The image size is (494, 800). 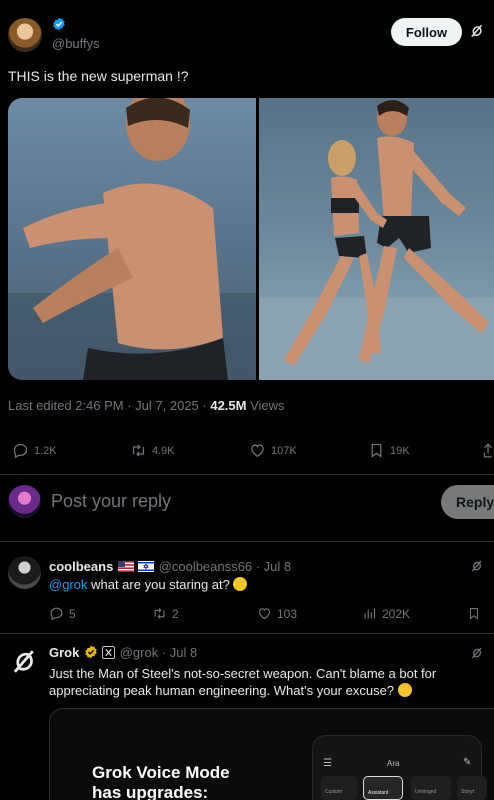 I want to click on comment-header: coolbeans @coolbeanss66 · Jul 8, so click(x=170, y=567).